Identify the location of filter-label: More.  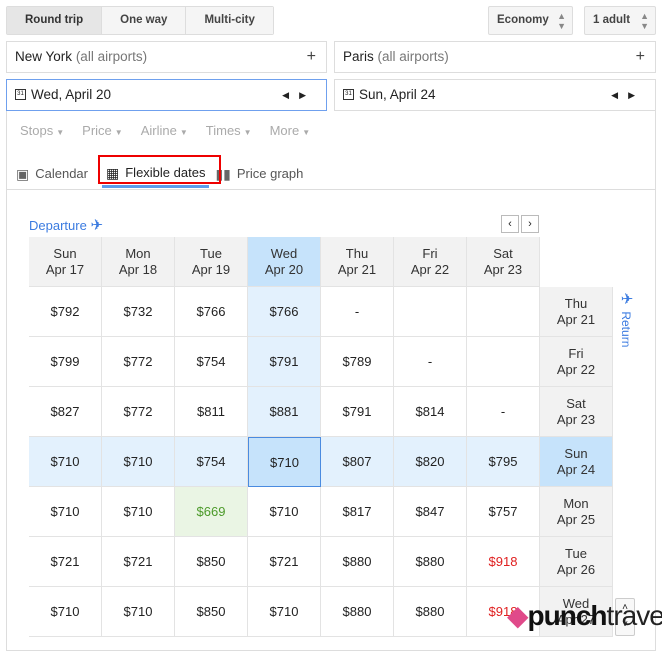
(284, 130).